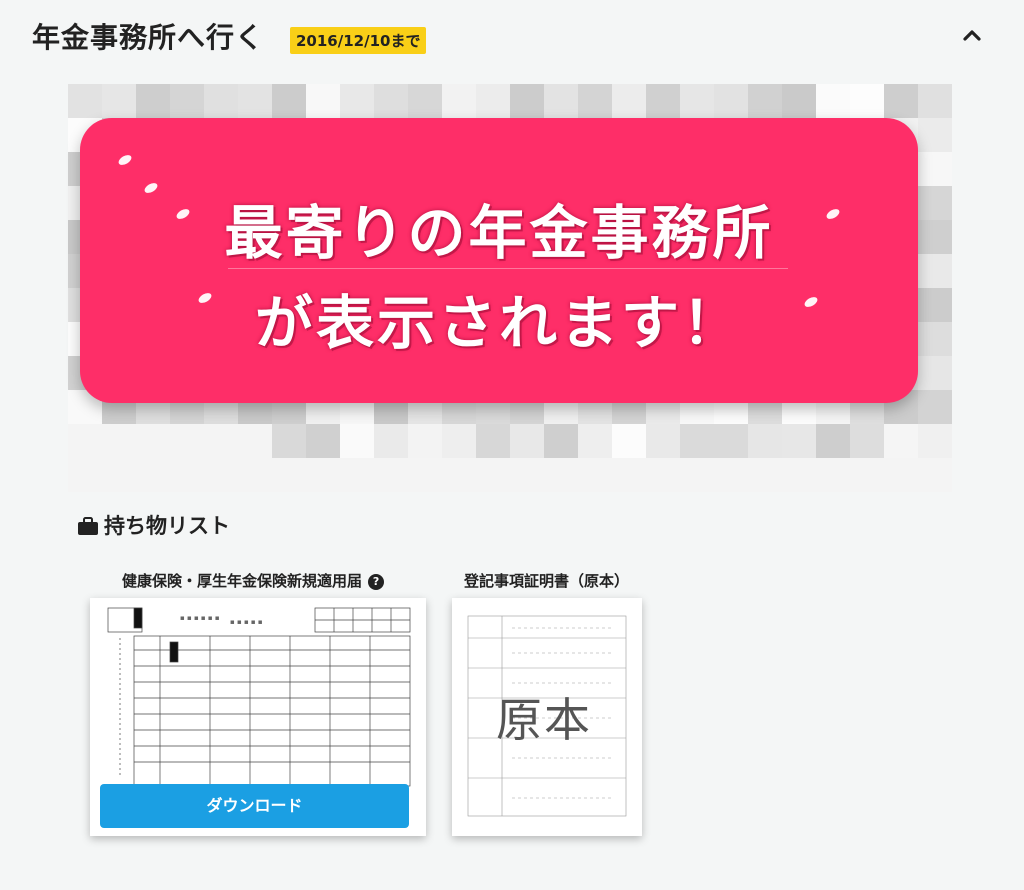 This screenshot has width=1024, height=890. What do you see at coordinates (508, 268) in the screenshot?
I see `overlay-divider` at bounding box center [508, 268].